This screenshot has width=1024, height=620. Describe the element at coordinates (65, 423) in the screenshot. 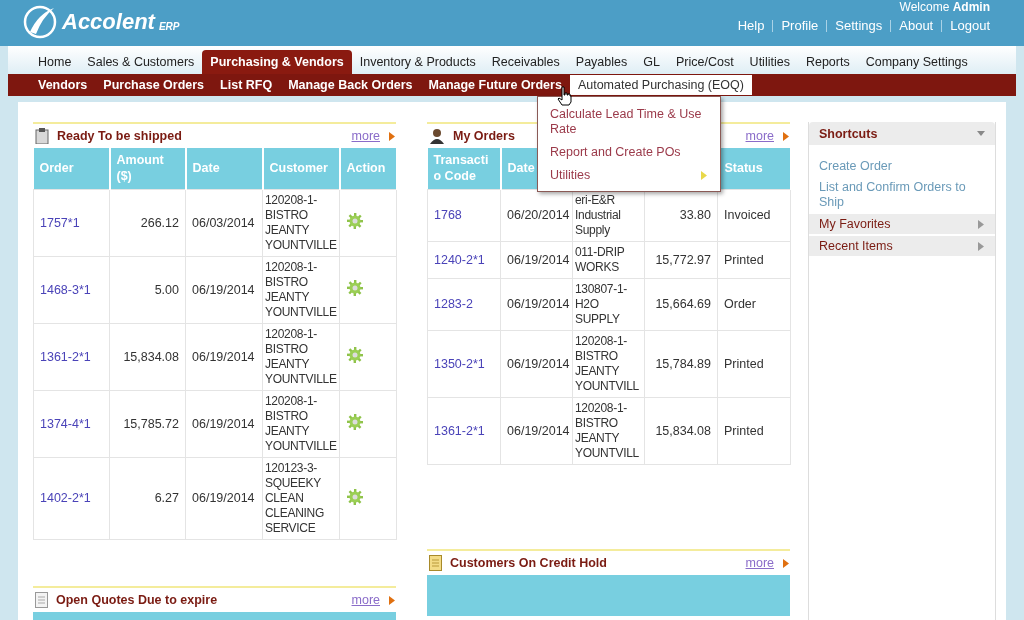

I see `order-link: 1374-4*1` at that location.